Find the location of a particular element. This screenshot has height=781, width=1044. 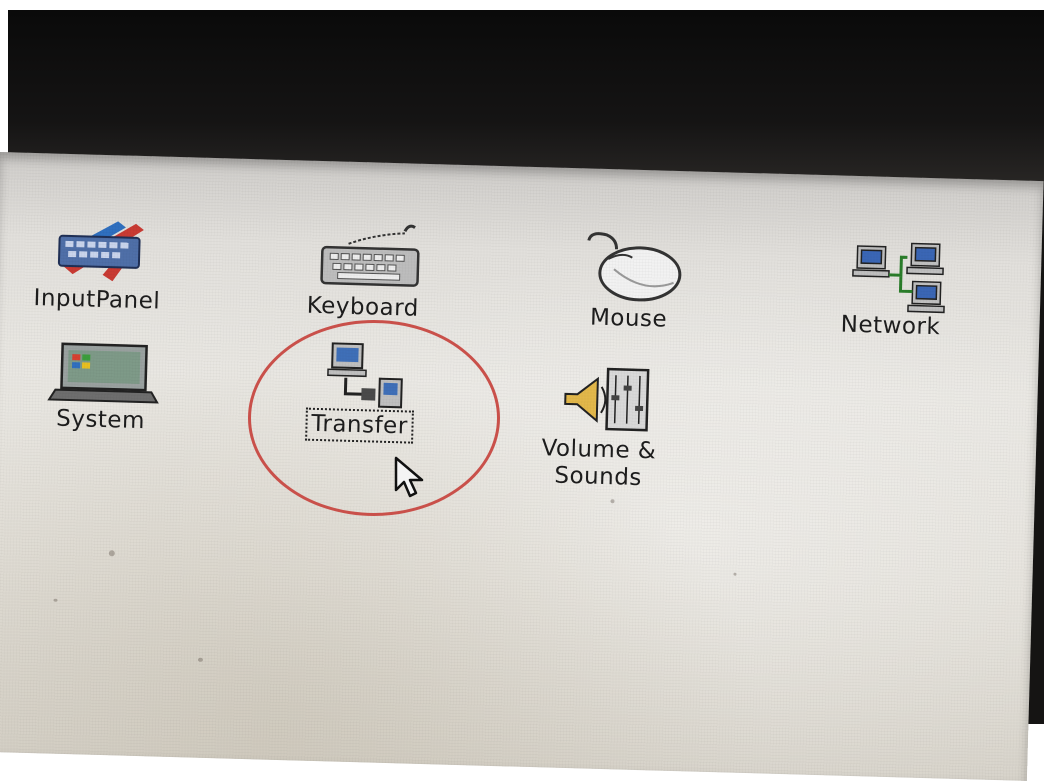

system-item: System is located at coordinates (101, 385).